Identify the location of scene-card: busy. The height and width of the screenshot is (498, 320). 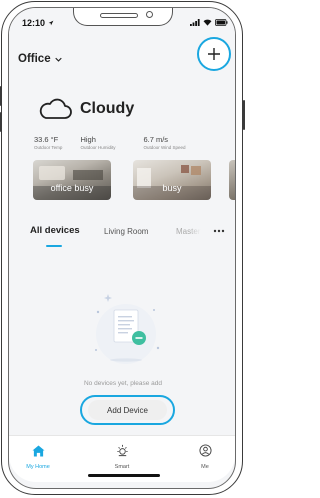
(172, 180).